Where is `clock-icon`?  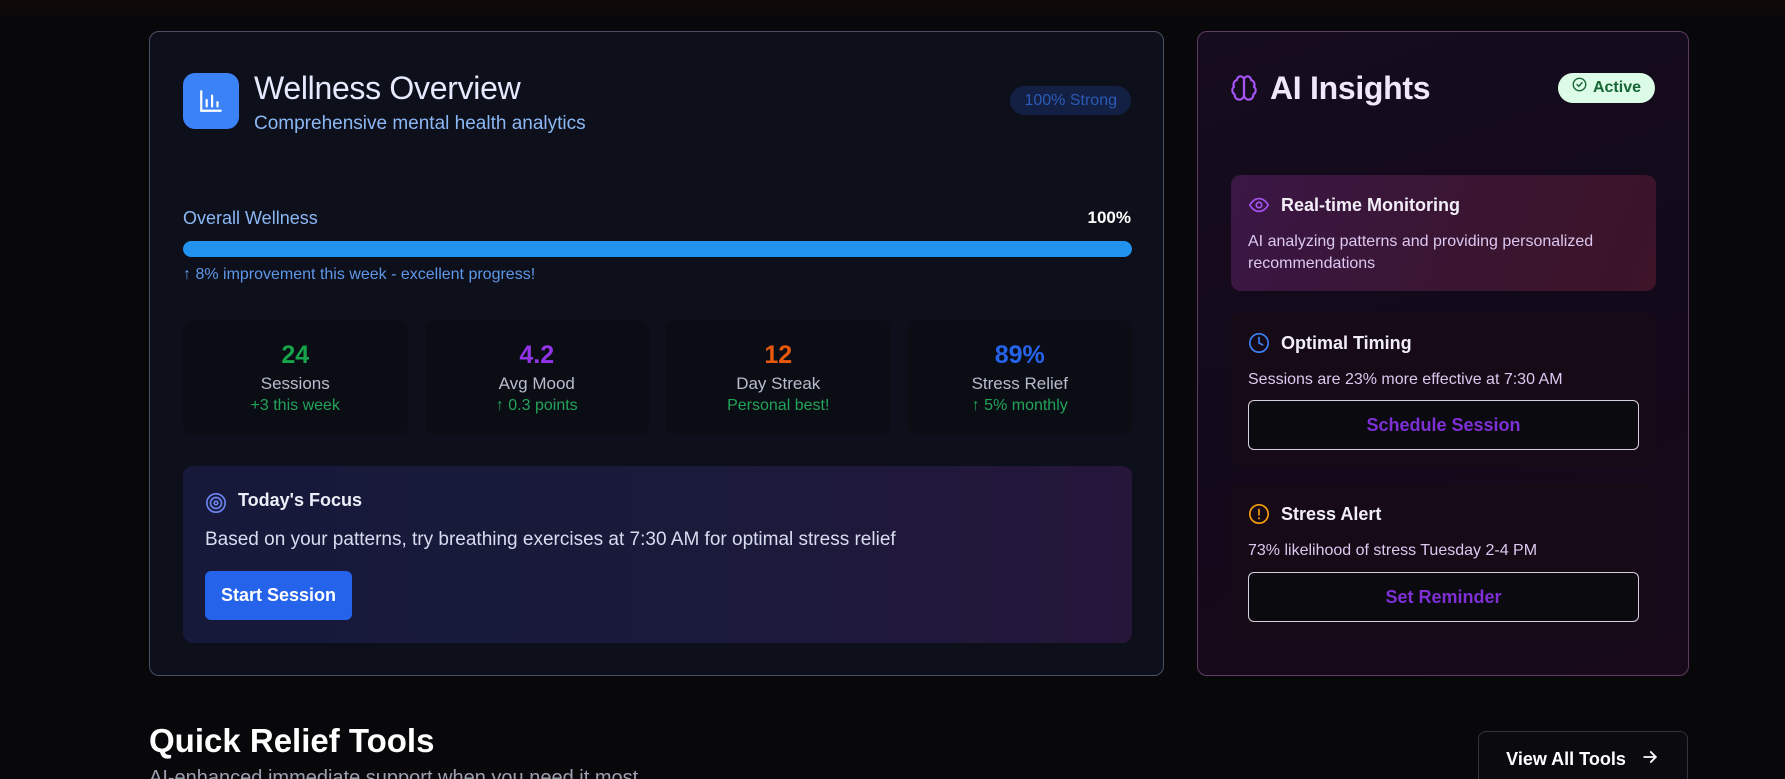 clock-icon is located at coordinates (1259, 345).